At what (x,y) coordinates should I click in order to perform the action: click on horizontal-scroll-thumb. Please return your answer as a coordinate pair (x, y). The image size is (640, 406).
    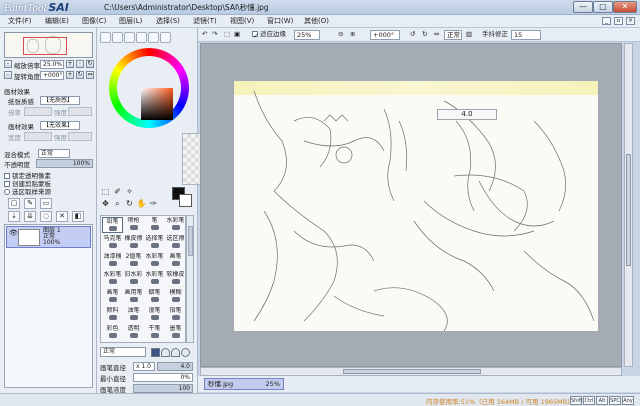
    Looking at the image, I should click on (412, 371).